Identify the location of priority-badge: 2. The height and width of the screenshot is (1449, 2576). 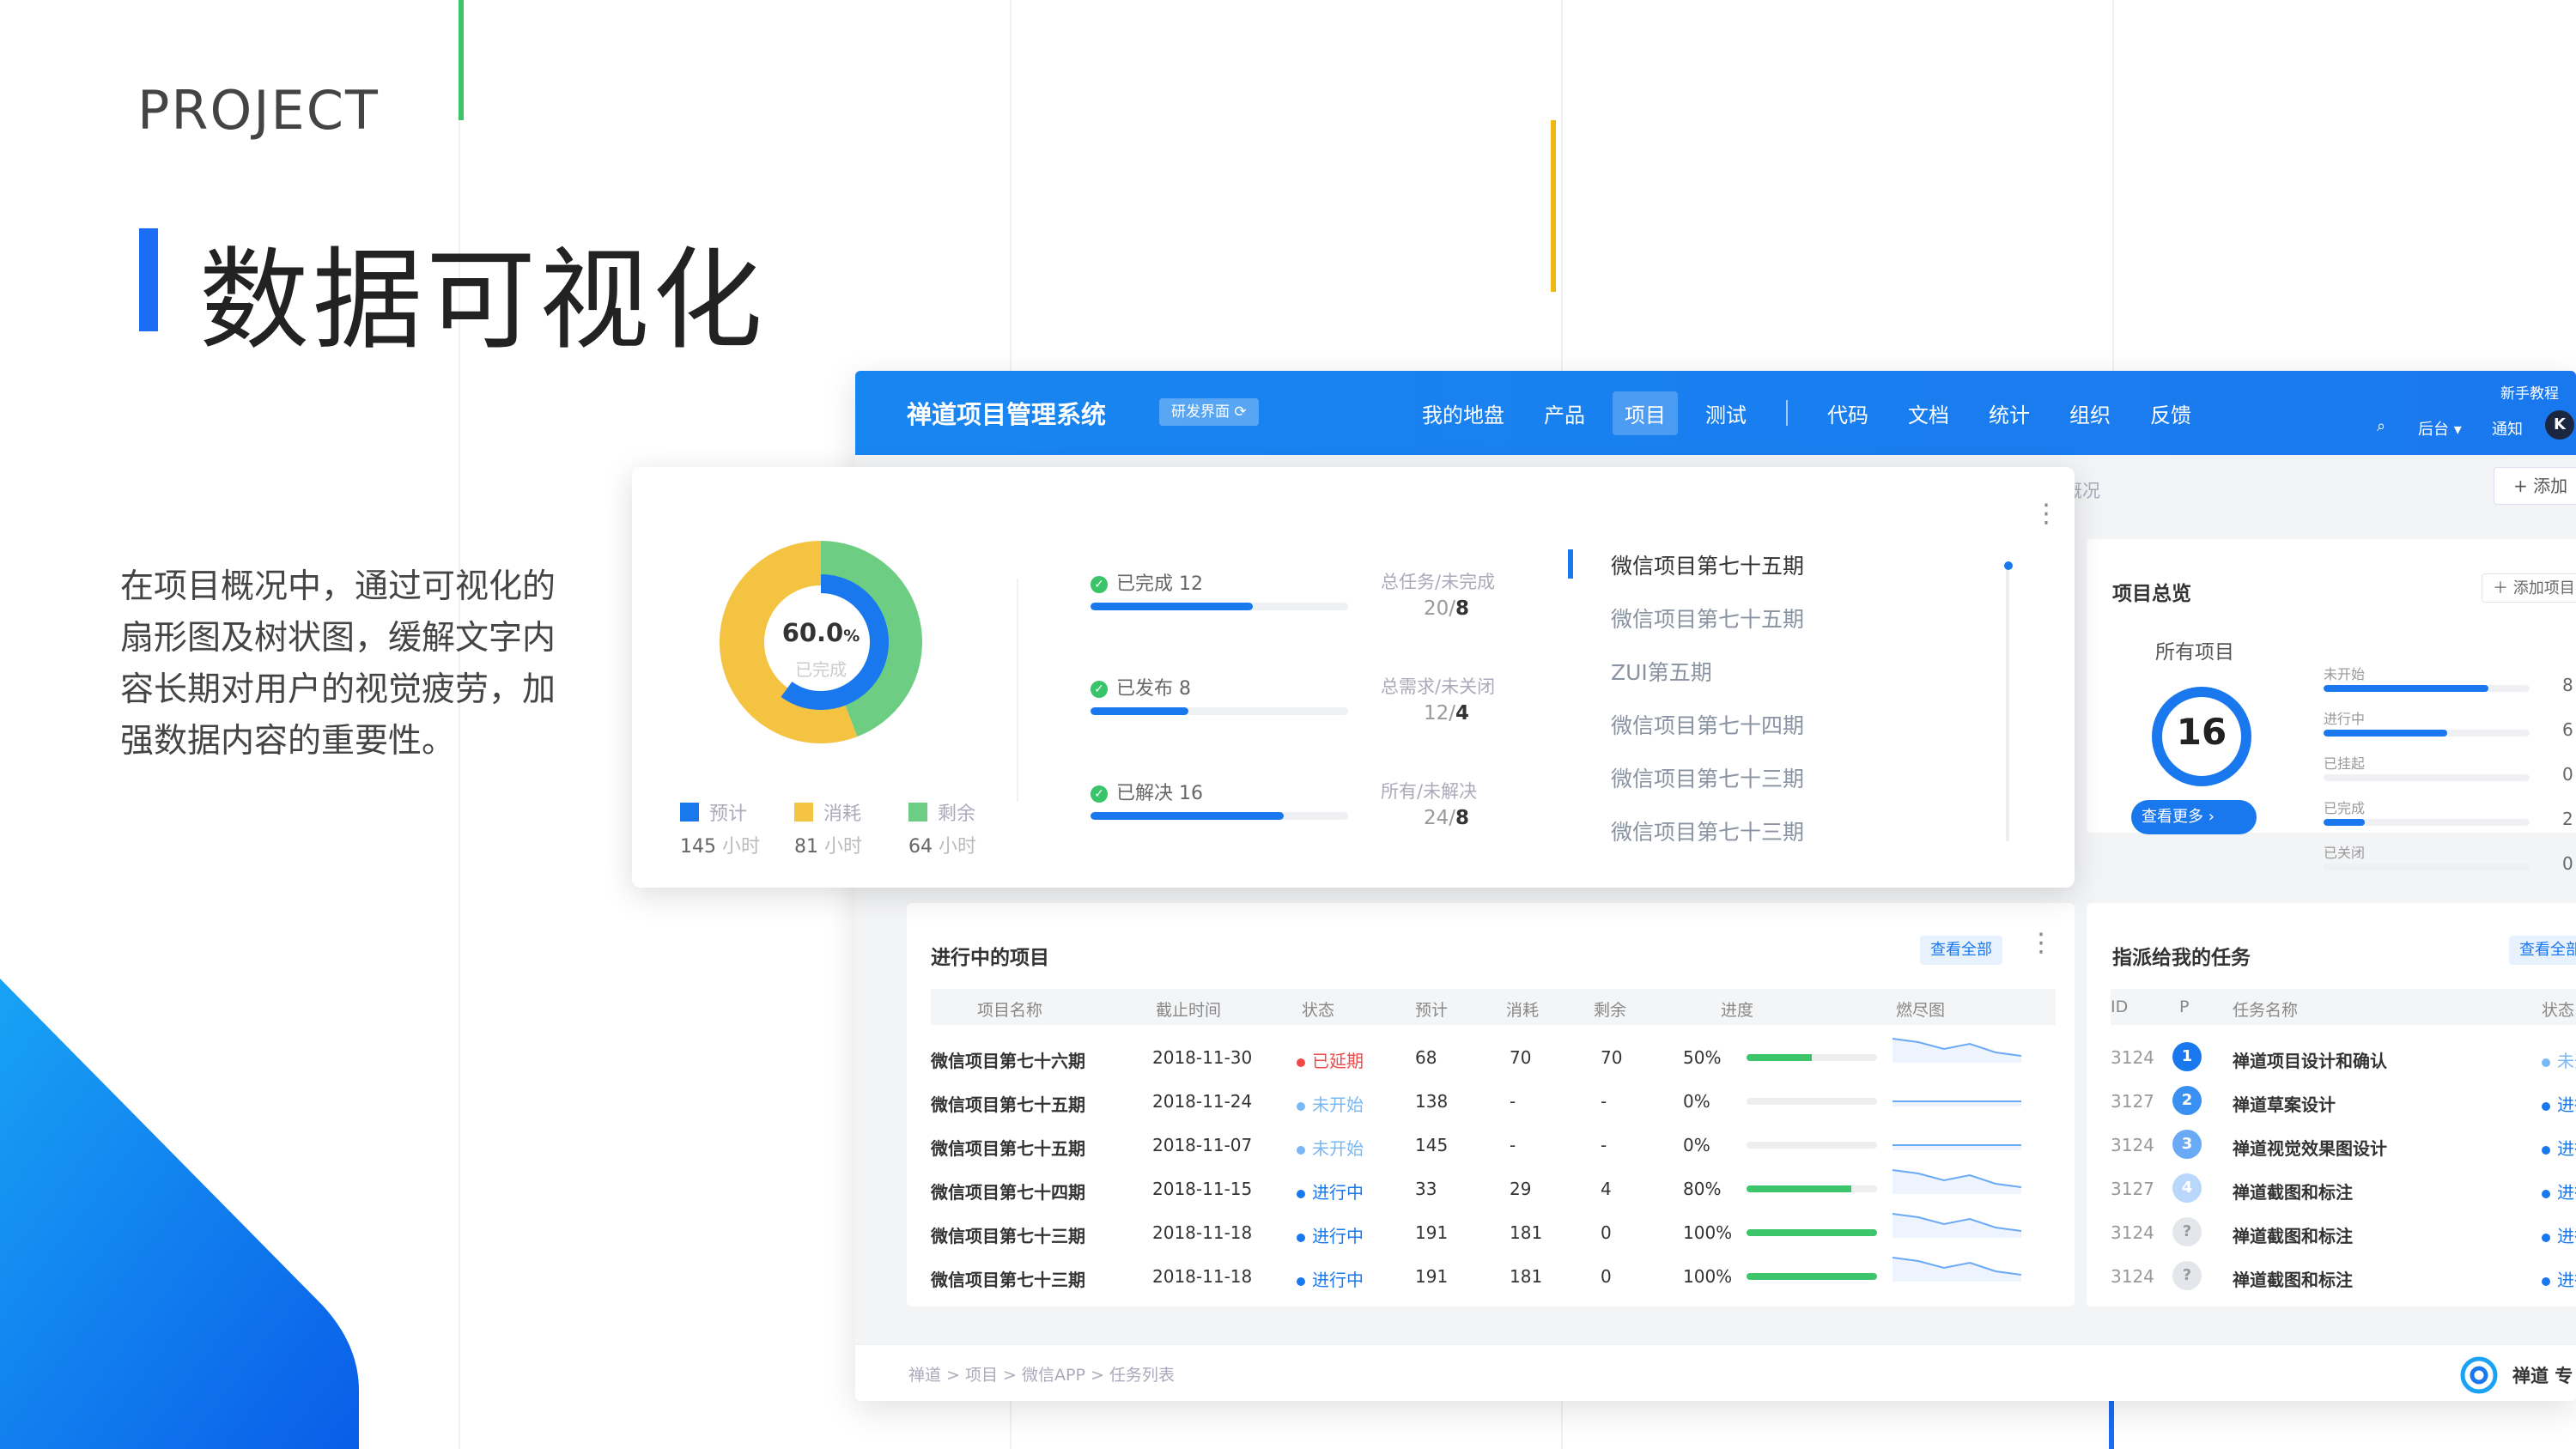
(2187, 1100).